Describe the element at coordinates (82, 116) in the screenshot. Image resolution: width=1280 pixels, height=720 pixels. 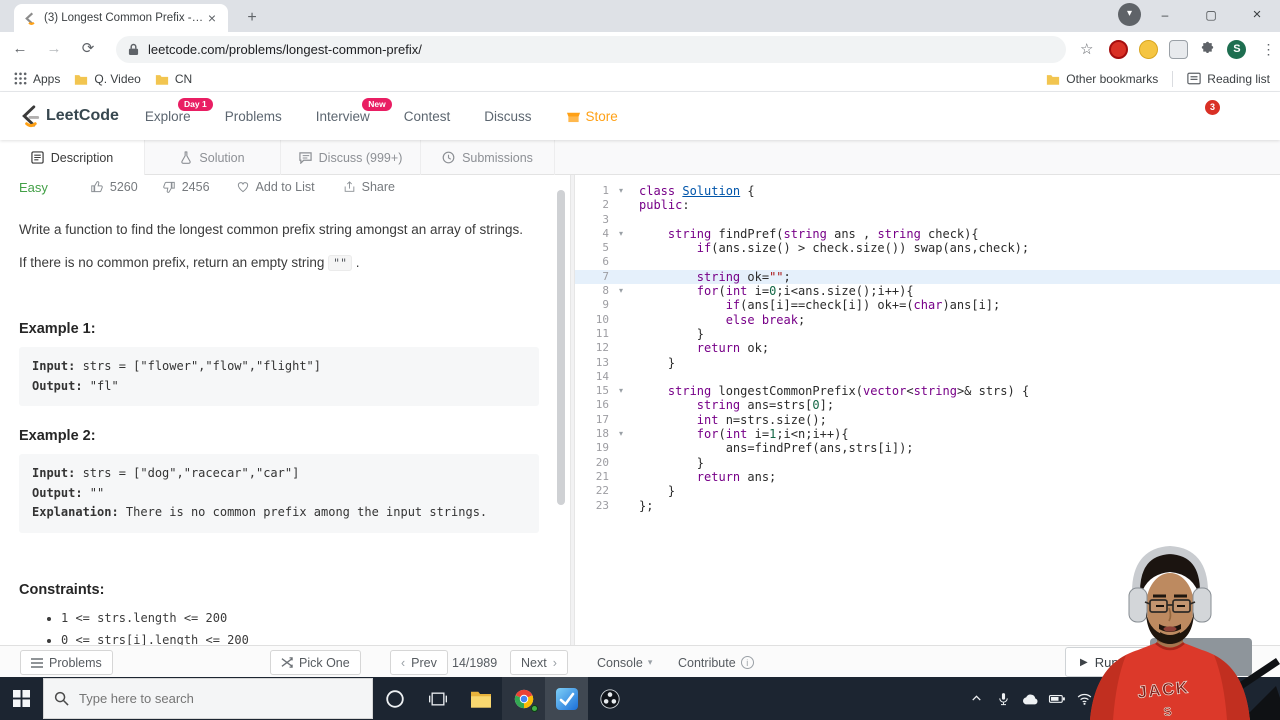
I see `leetcode-wordmark: LeetCode` at that location.